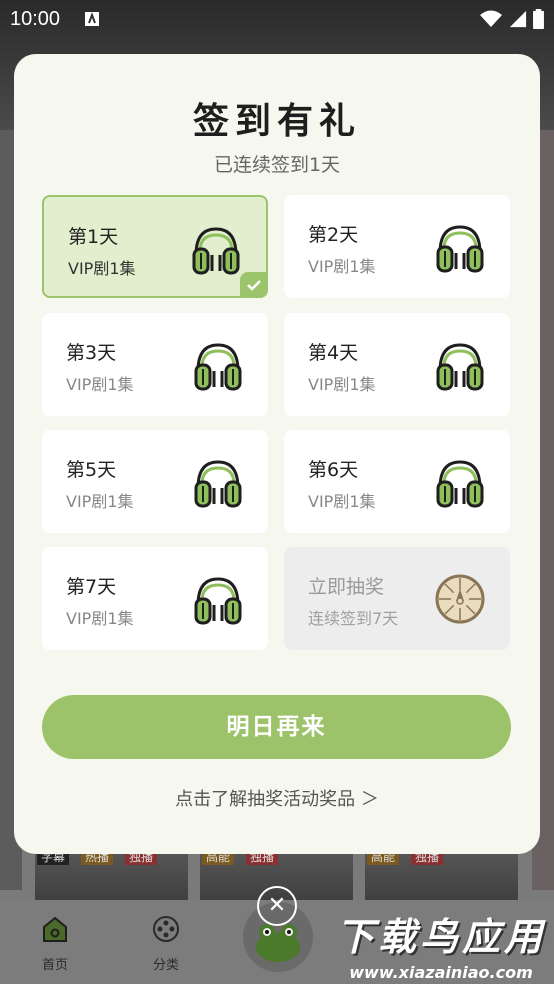 This screenshot has height=984, width=554. What do you see at coordinates (166, 943) in the screenshot?
I see `tab-category: 分类` at bounding box center [166, 943].